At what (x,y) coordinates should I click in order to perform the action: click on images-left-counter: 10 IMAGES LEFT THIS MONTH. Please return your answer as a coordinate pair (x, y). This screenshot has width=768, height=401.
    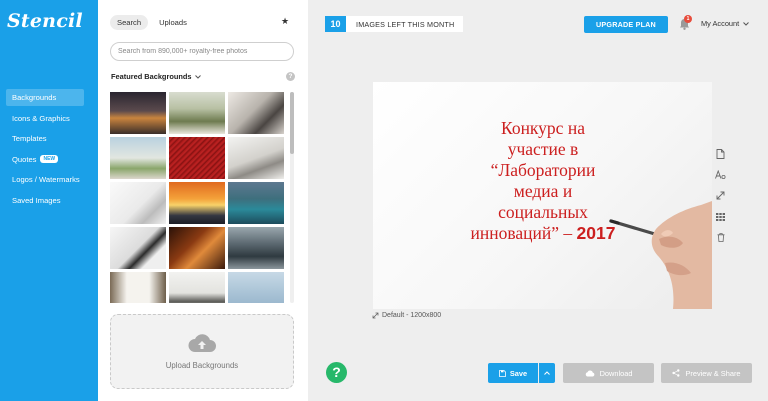
    Looking at the image, I should click on (394, 24).